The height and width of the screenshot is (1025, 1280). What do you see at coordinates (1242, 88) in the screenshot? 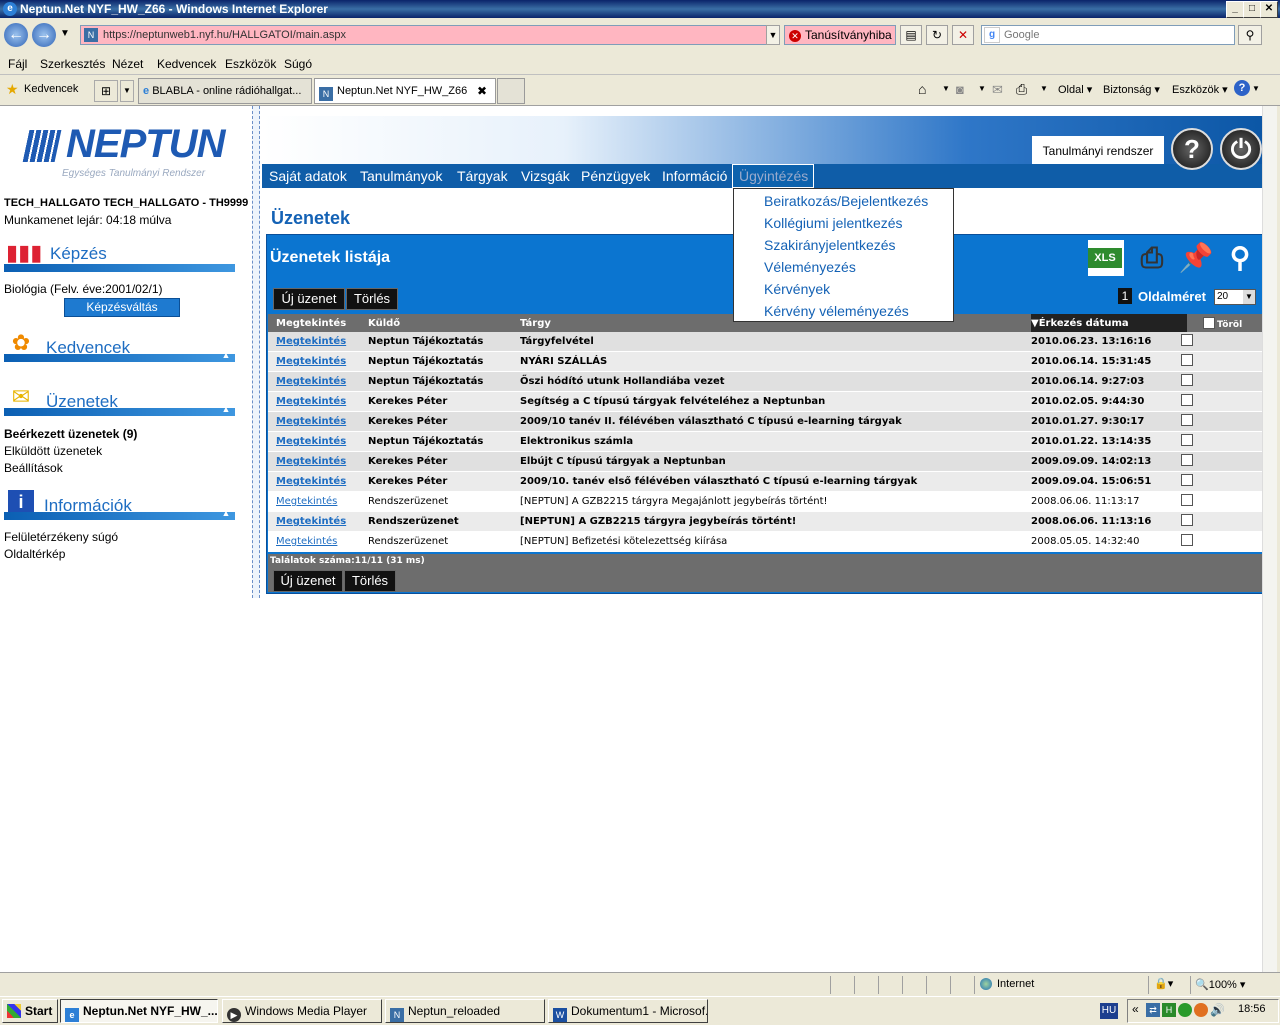
I see `help-icon: ?` at bounding box center [1242, 88].